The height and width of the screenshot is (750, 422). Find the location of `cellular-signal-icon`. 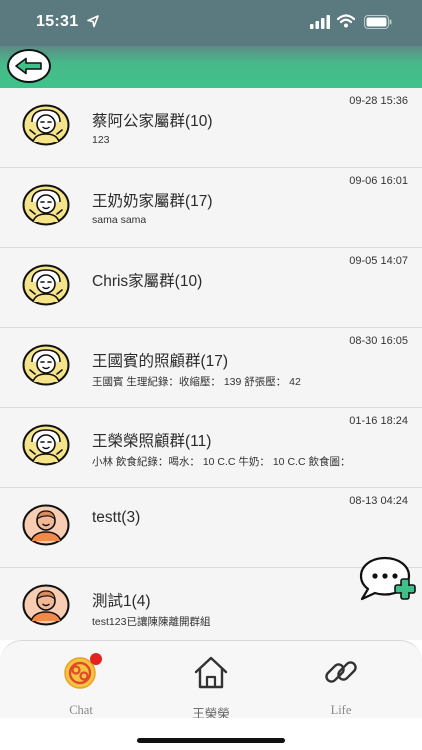

cellular-signal-icon is located at coordinates (320, 22).